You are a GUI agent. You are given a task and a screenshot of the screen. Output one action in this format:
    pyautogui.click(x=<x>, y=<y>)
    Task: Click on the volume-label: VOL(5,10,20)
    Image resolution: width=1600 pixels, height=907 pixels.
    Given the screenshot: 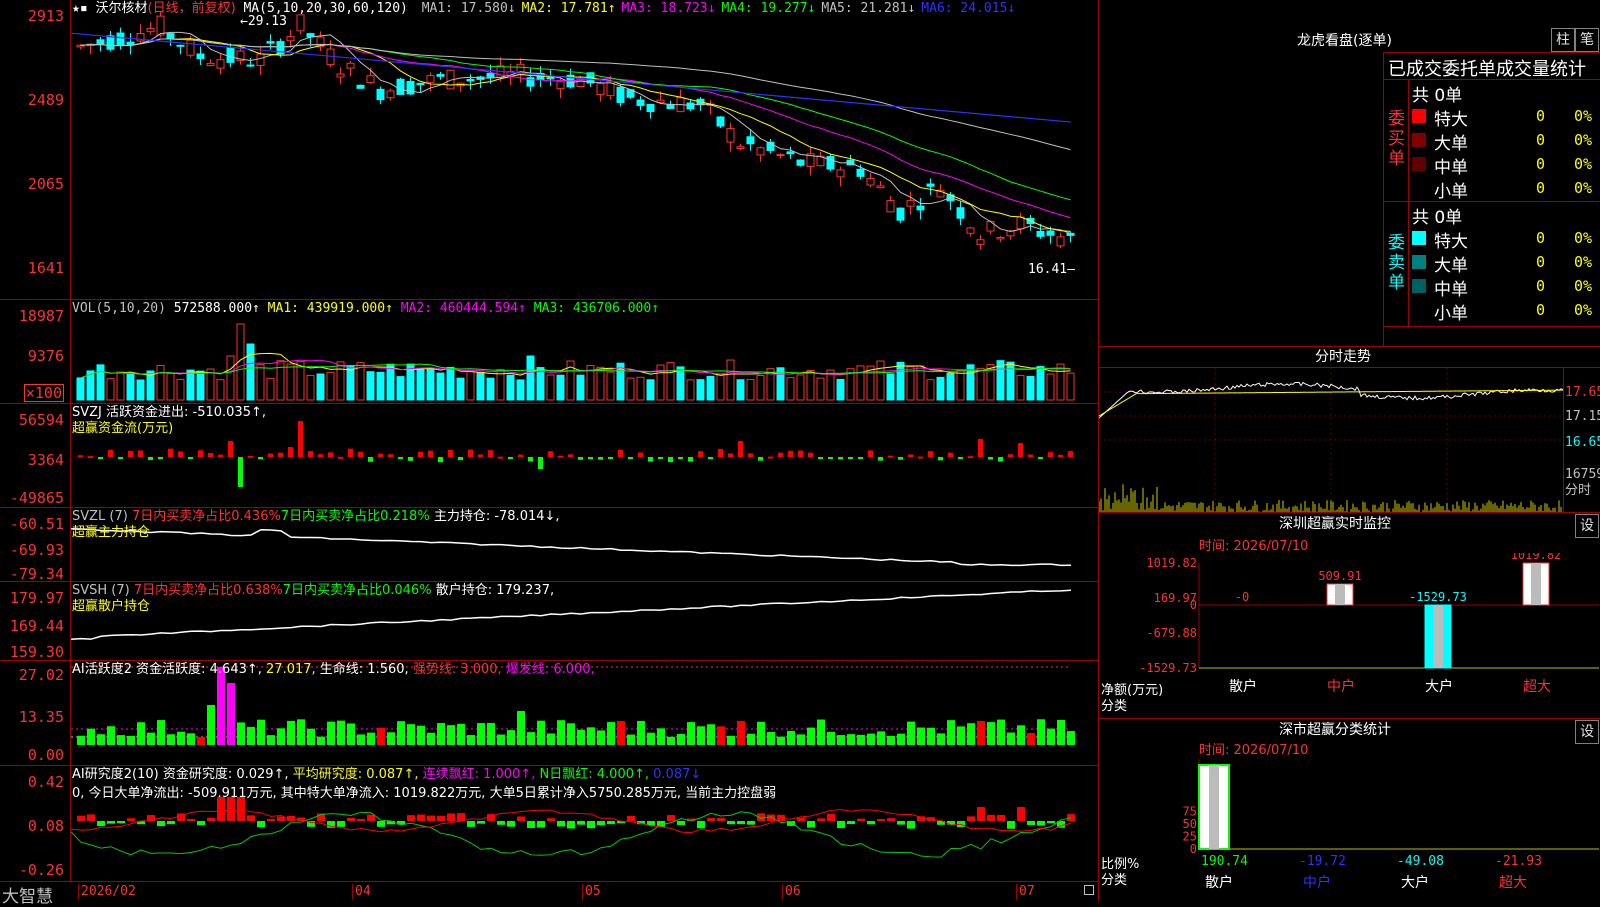 What is the action you would take?
    pyautogui.click(x=119, y=308)
    